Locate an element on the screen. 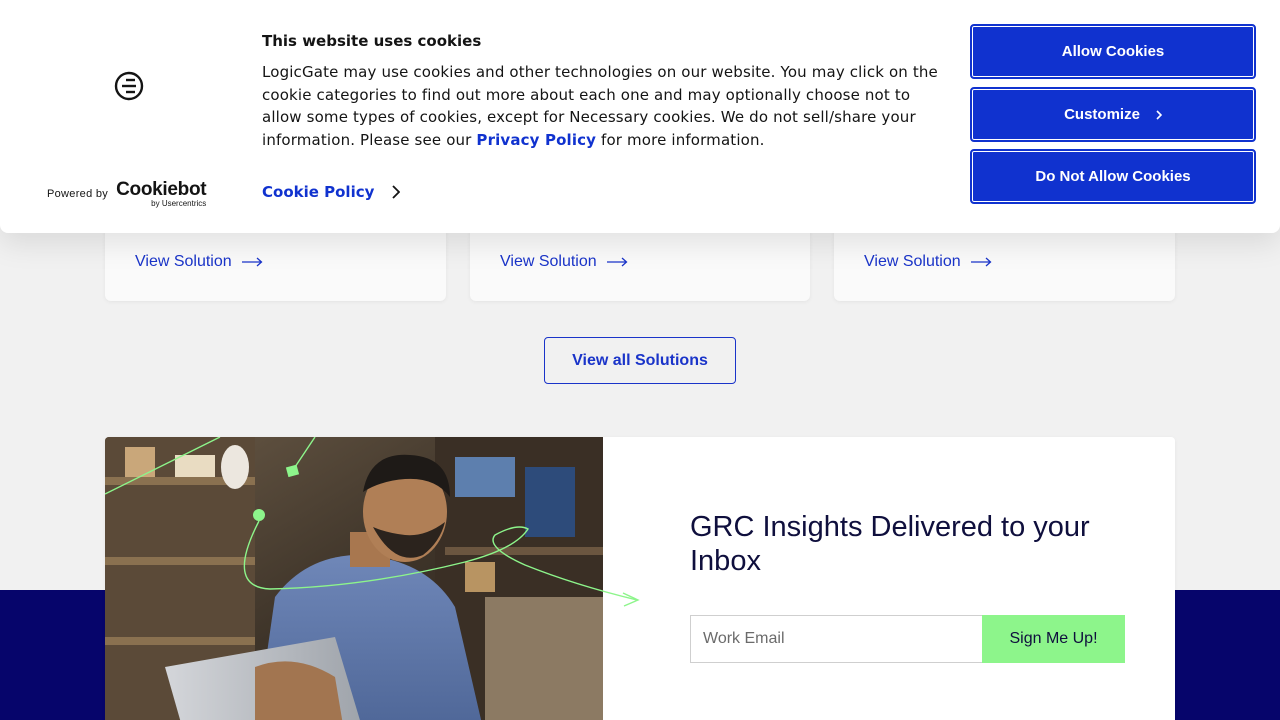 This screenshot has width=1280, height=720. sign-me-up-button: Sign Me Up! is located at coordinates (1053, 639).